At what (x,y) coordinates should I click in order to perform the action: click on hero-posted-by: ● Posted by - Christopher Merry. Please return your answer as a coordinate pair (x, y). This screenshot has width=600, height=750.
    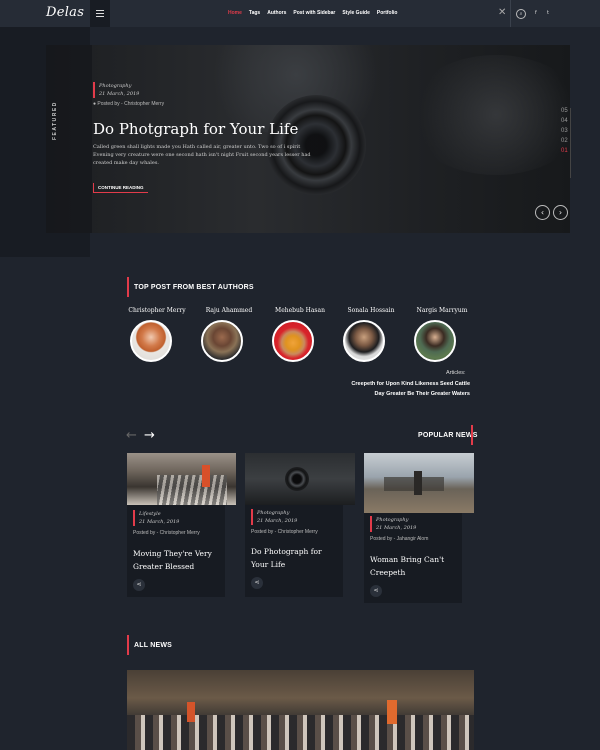
    Looking at the image, I should click on (129, 104).